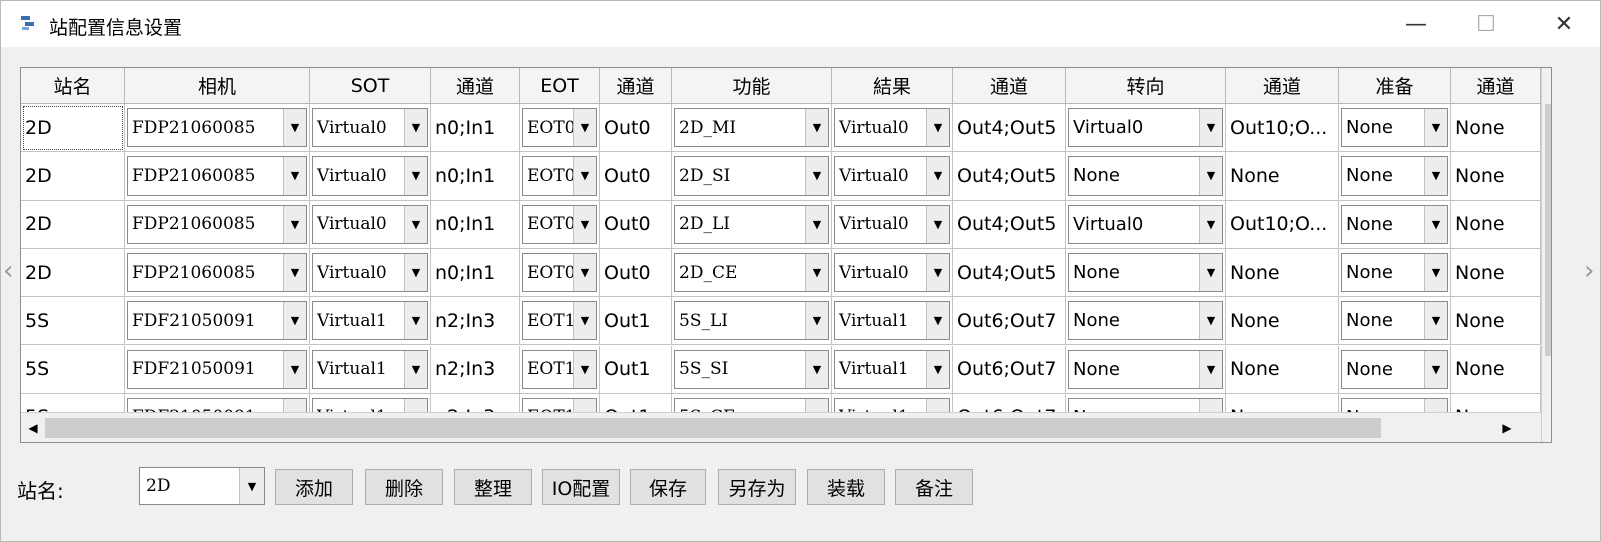 The width and height of the screenshot is (1601, 542). I want to click on horizontal-scrollbar: ◀ ▶, so click(781, 427).